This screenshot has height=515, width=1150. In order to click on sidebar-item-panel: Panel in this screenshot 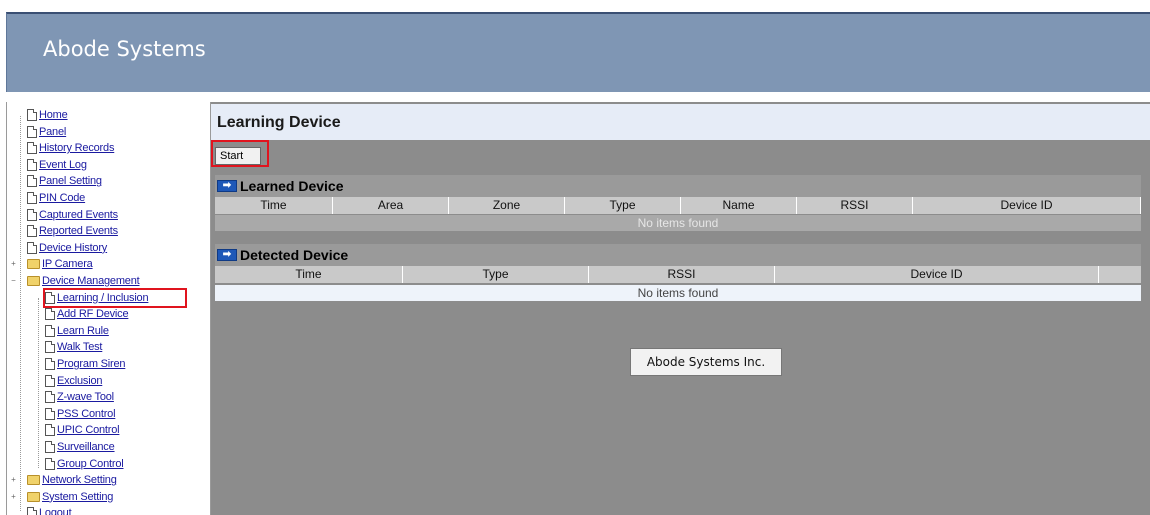, I will do `click(46, 132)`.